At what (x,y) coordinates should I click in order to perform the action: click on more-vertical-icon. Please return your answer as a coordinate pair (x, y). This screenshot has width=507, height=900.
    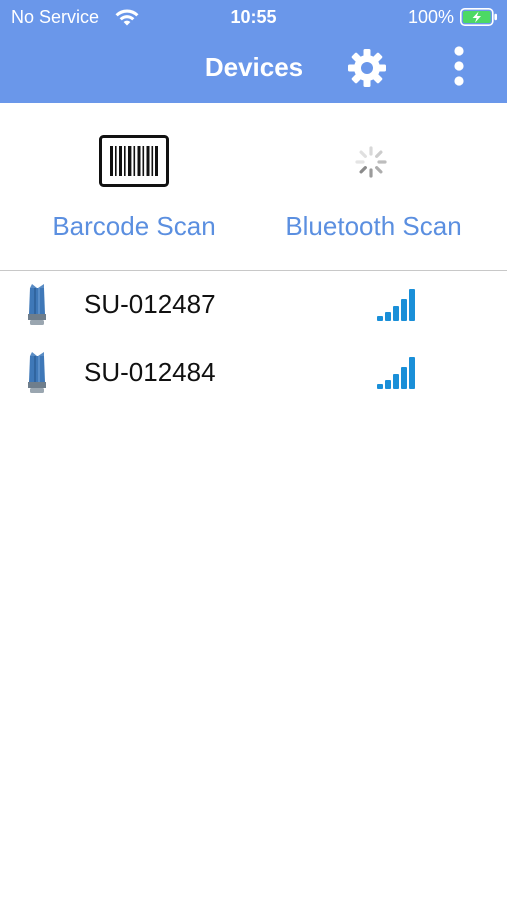
    Looking at the image, I should click on (459, 66).